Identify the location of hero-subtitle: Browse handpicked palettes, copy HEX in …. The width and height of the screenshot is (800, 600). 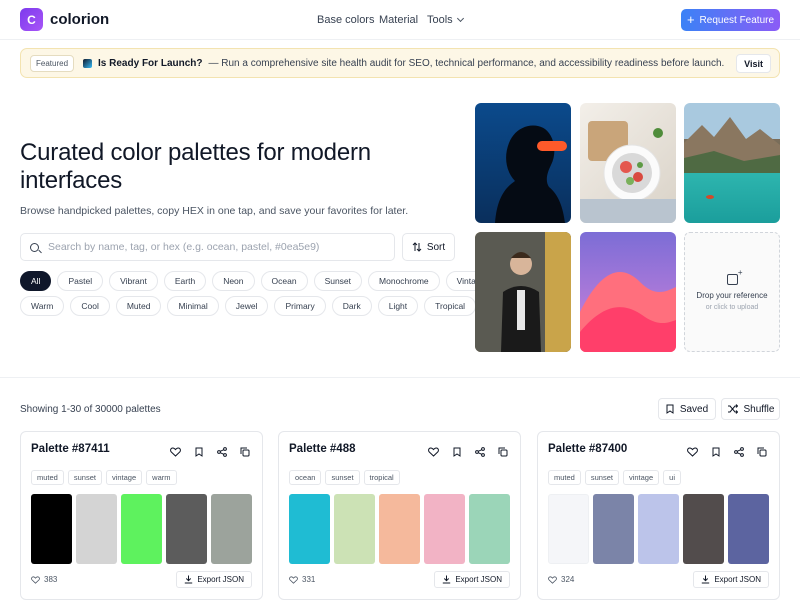
(214, 211).